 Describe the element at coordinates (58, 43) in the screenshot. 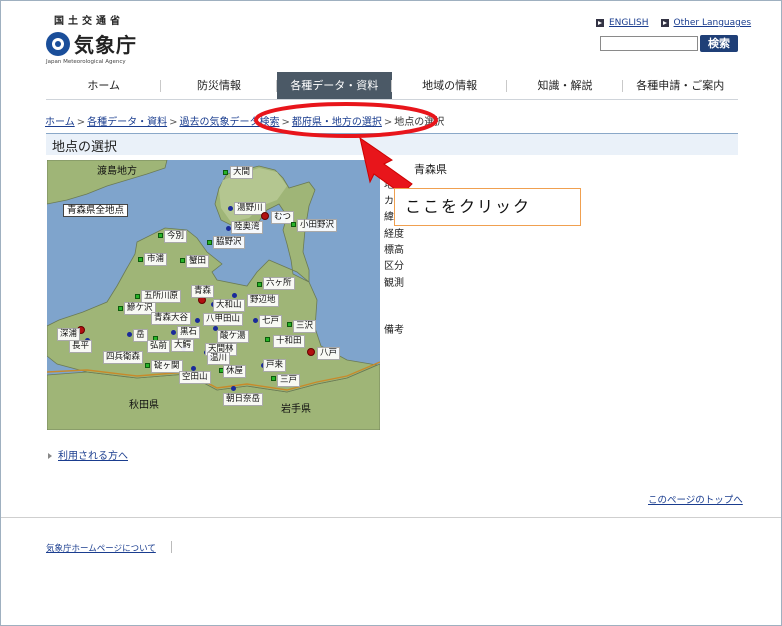

I see `jma-emblem-icon` at that location.